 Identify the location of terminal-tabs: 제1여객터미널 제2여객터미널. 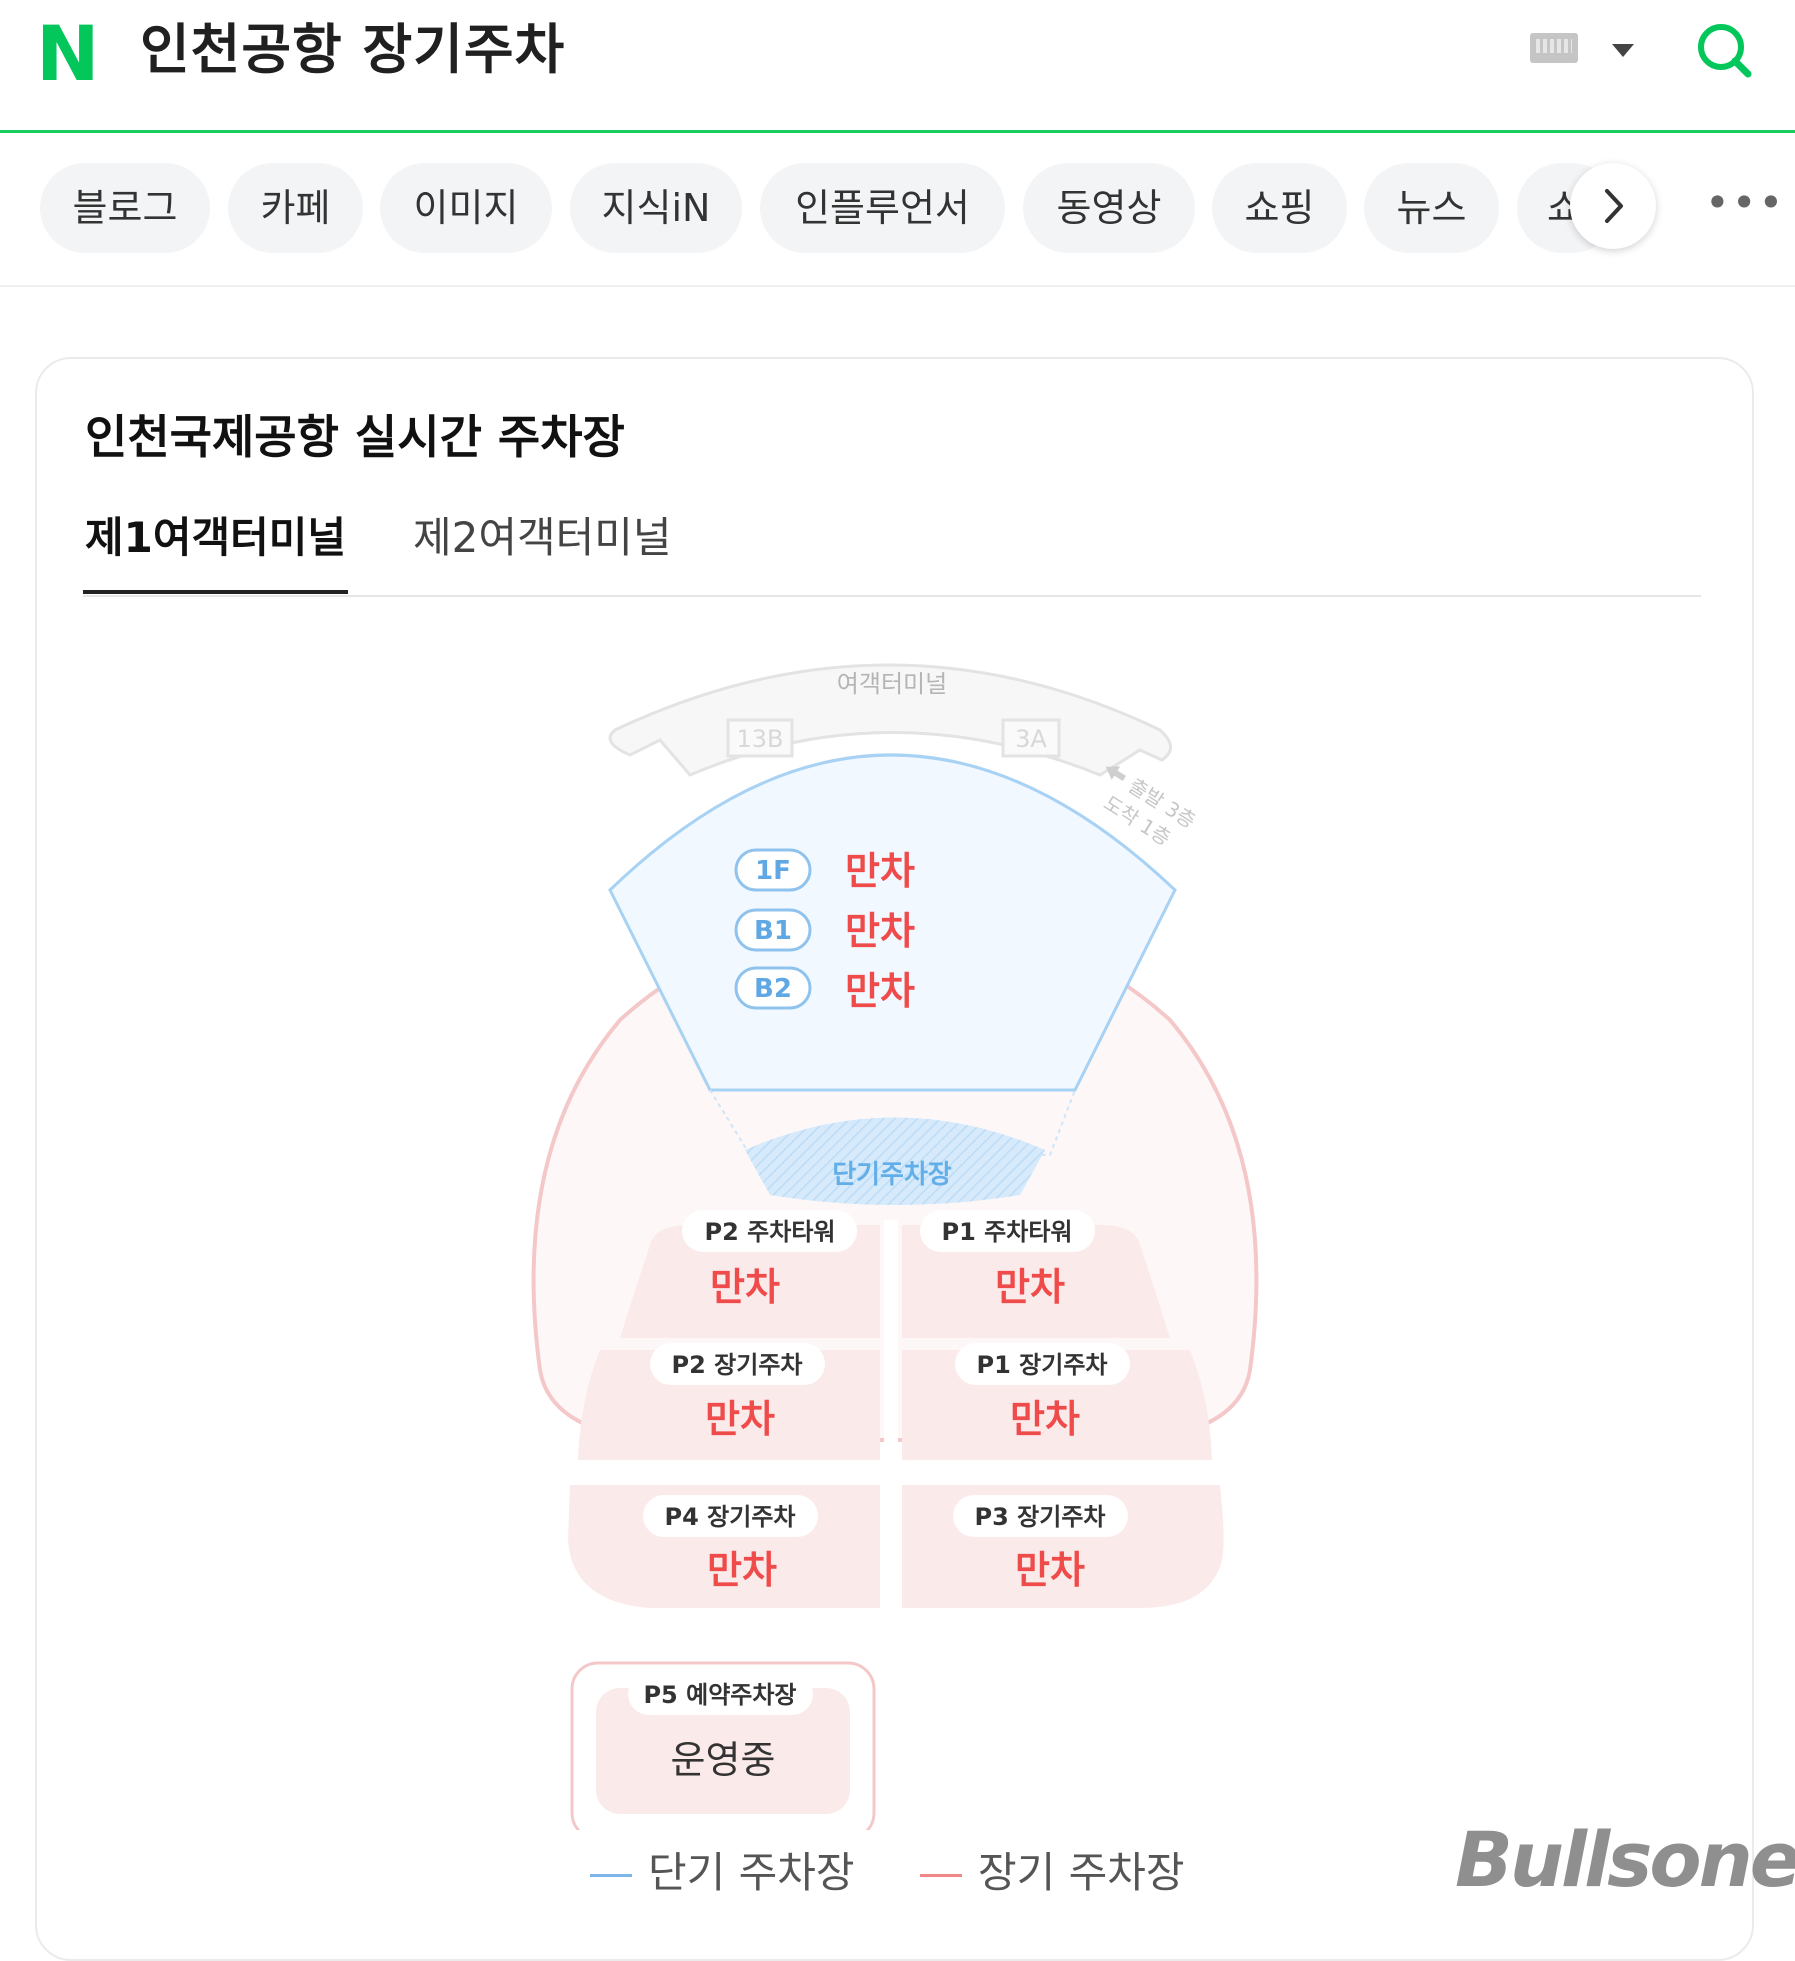
(892, 548).